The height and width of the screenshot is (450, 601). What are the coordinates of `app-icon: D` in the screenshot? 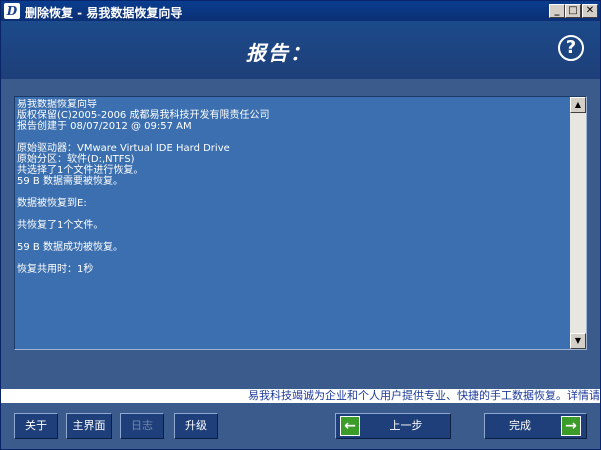 It's located at (12, 11).